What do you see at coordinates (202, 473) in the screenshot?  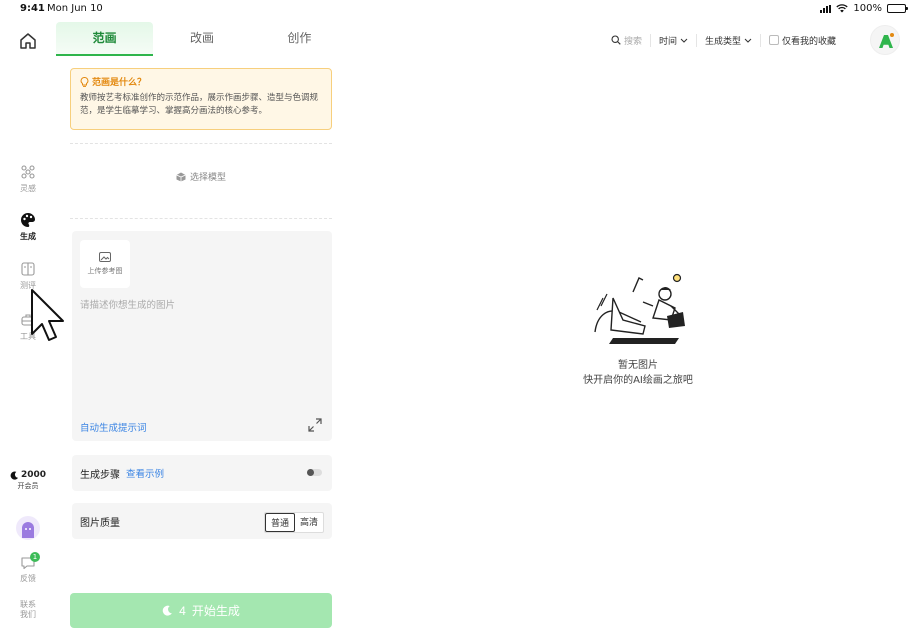 I see `generation-steps-row: 生成步骤 查看示例` at bounding box center [202, 473].